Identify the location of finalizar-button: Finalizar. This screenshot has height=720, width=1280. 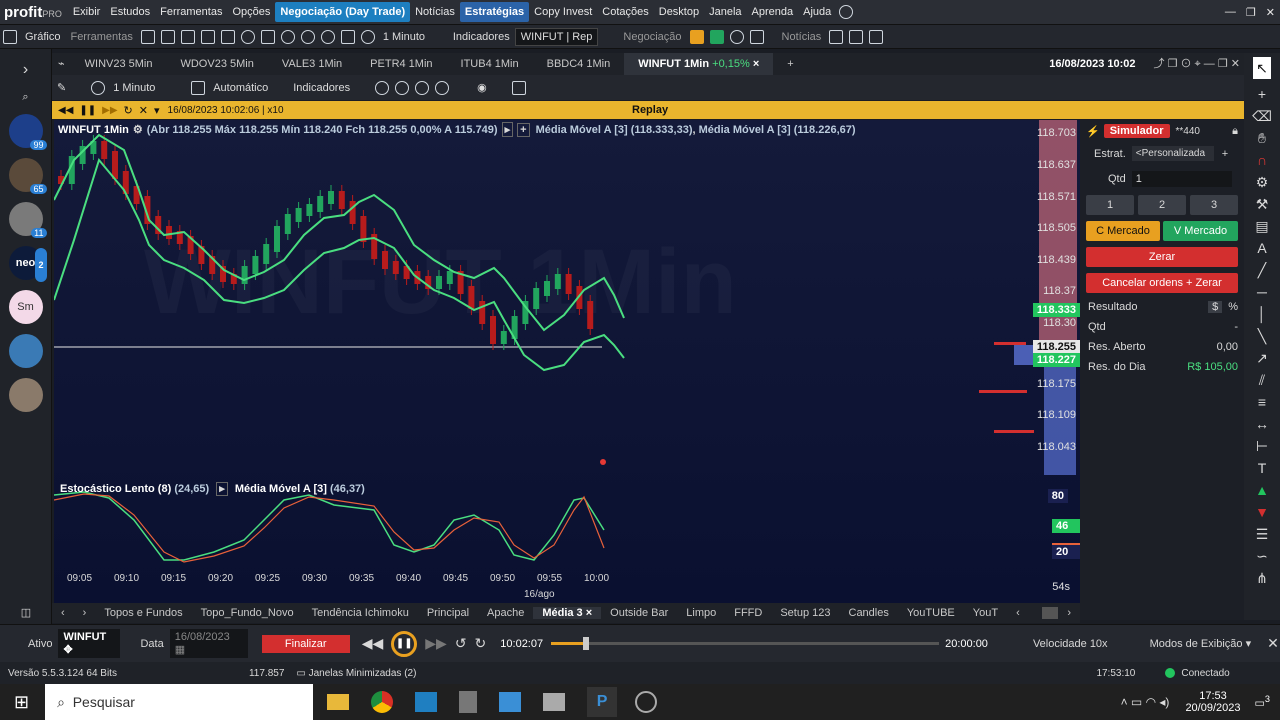
(305, 643).